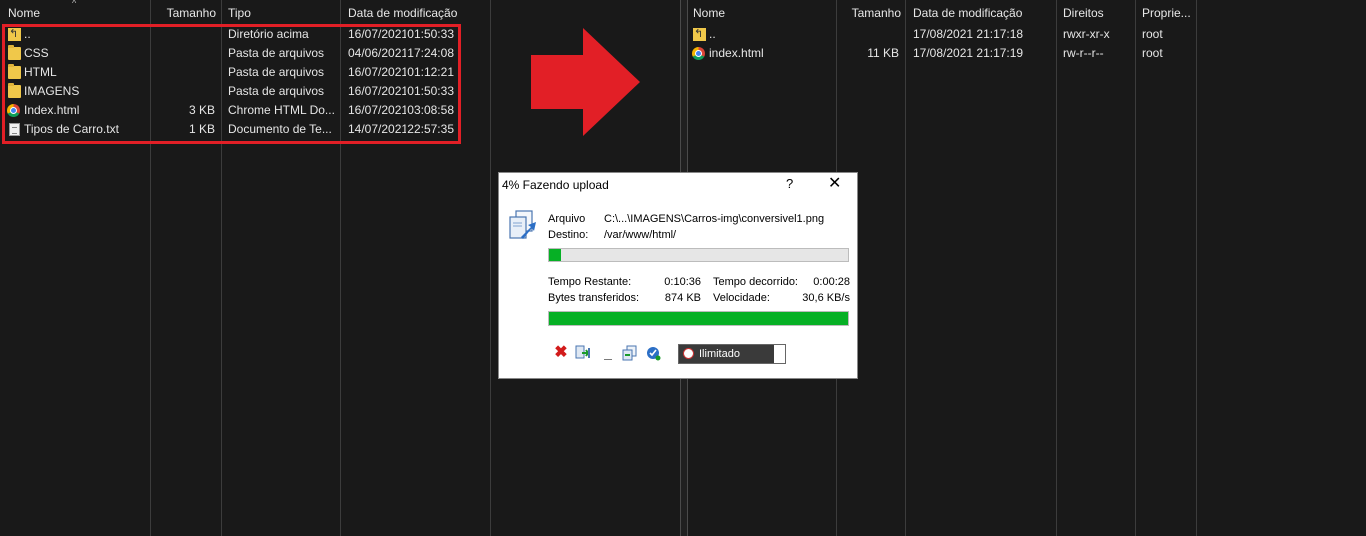 Image resolution: width=1366 pixels, height=536 pixels. Describe the element at coordinates (555, 255) in the screenshot. I see `file-progress-fill` at that location.